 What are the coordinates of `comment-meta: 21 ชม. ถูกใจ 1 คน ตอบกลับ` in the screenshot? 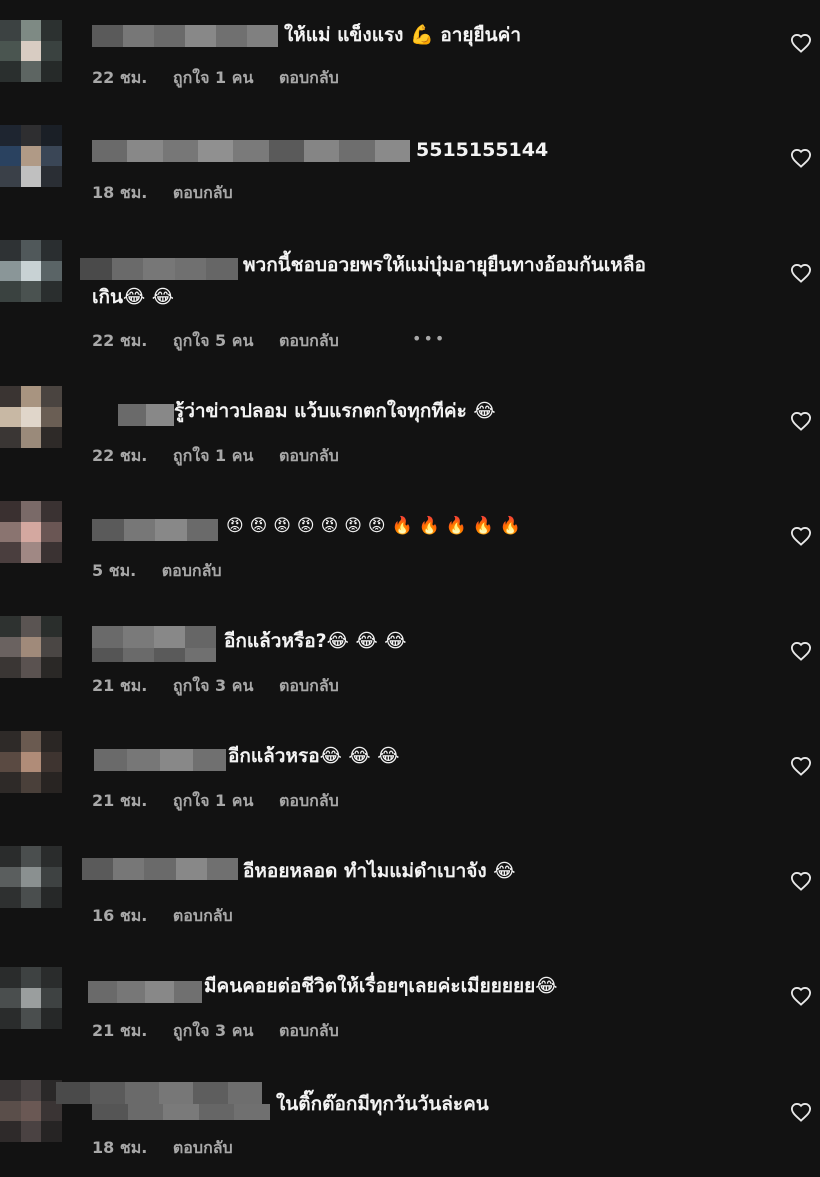 It's located at (225, 801).